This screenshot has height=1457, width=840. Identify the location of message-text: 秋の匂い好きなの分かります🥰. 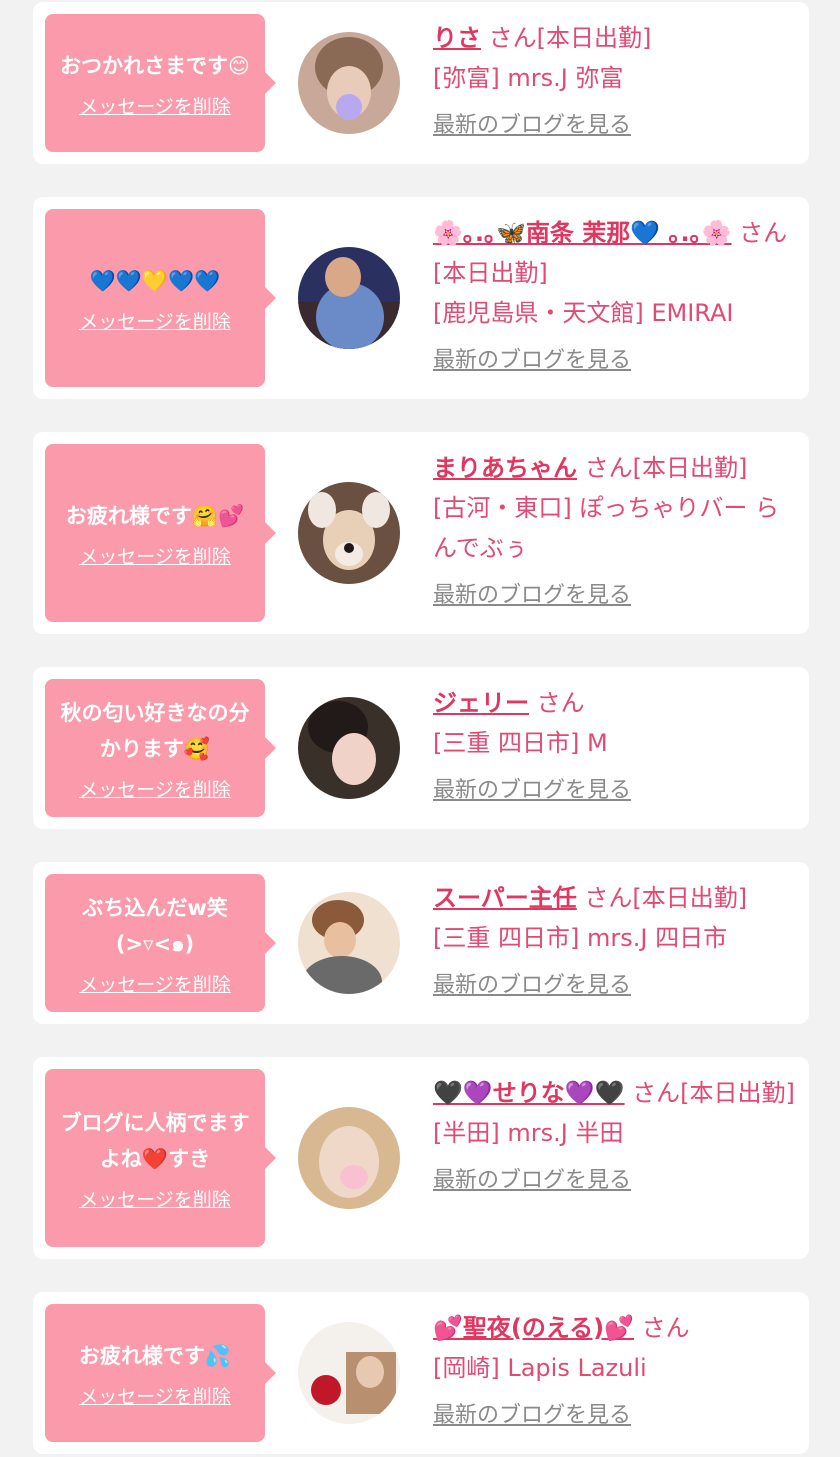
(155, 730).